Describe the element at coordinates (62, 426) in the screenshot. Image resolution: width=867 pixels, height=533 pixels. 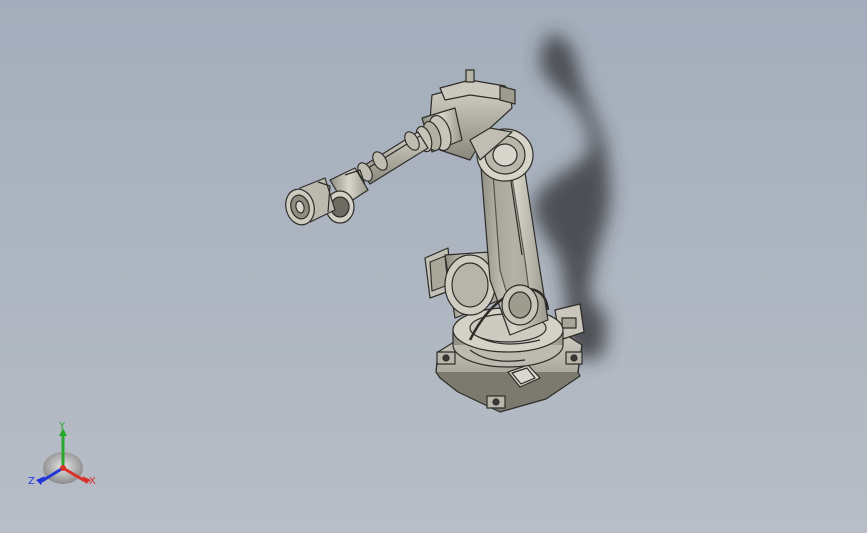
I see `triad-label-y: Y` at that location.